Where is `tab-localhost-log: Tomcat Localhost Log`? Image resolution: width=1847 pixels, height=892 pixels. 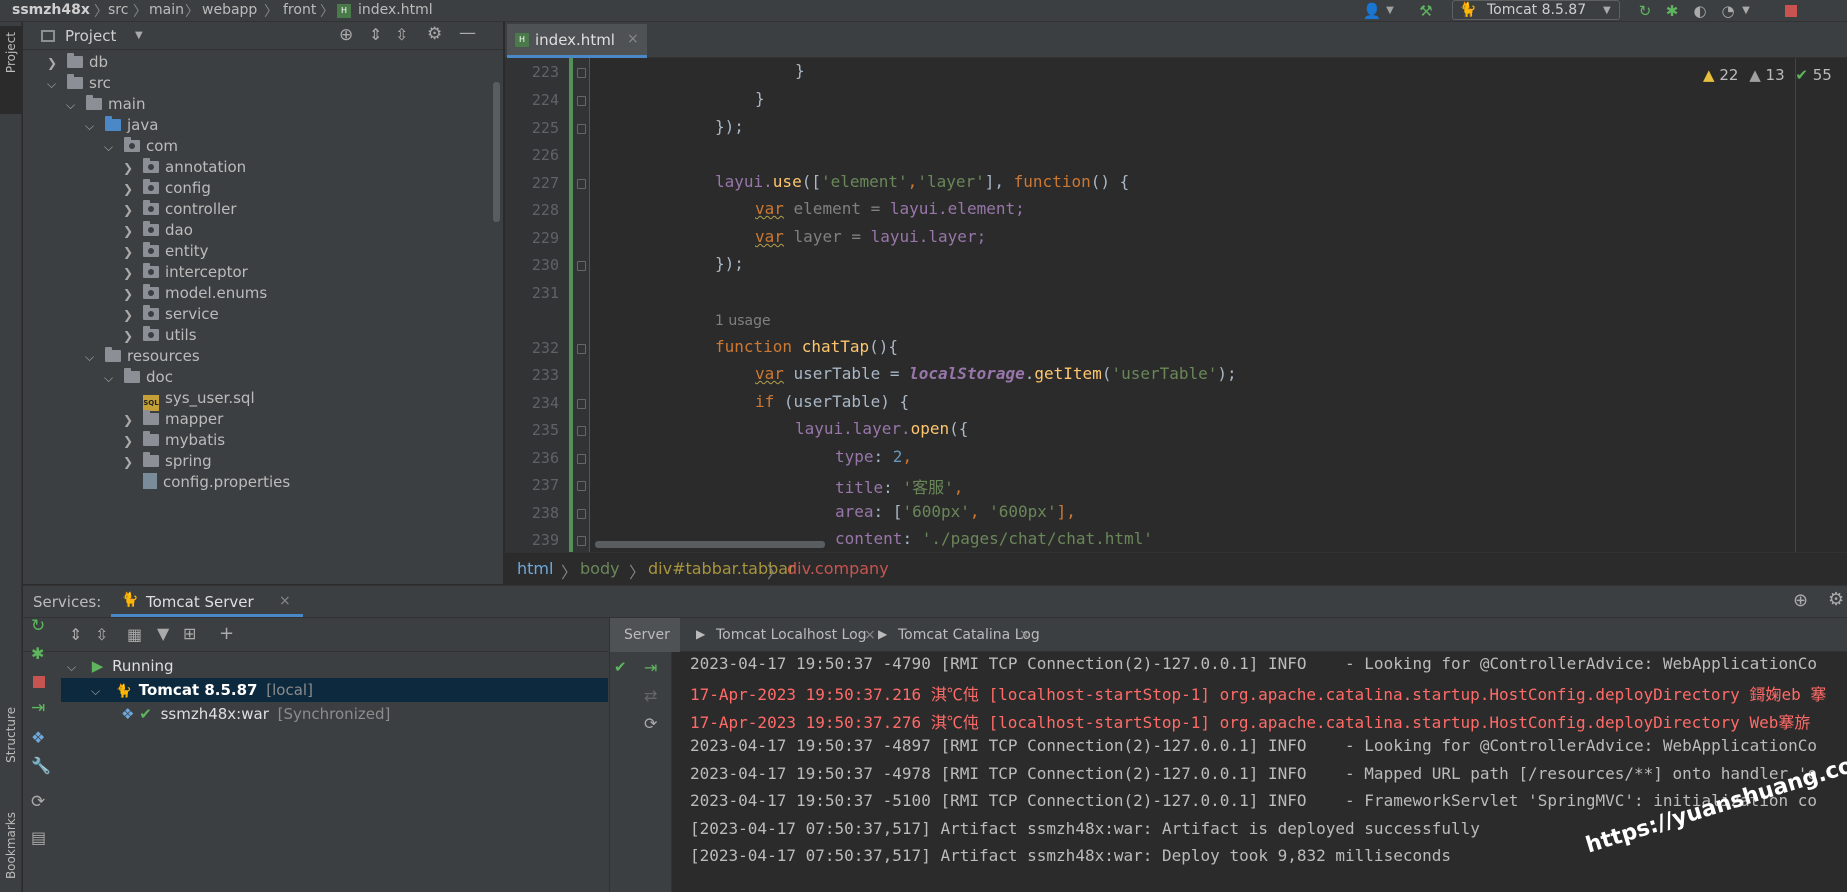 tab-localhost-log: Tomcat Localhost Log is located at coordinates (791, 635).